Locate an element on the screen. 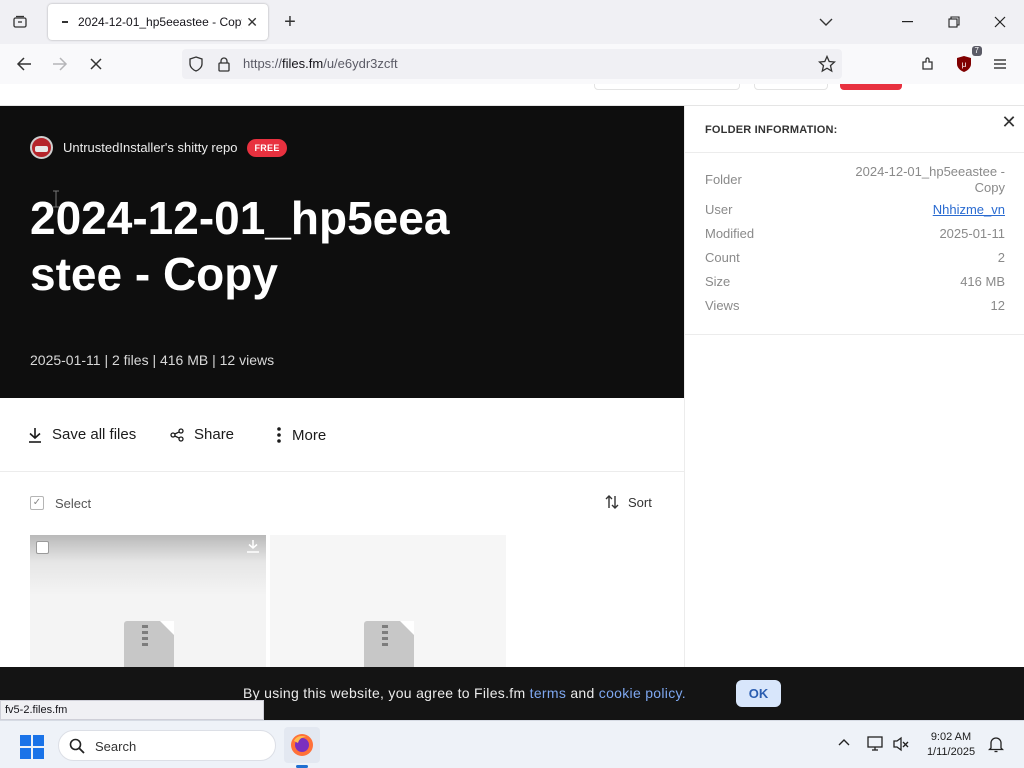 The width and height of the screenshot is (1024, 768). notification-bell-icon is located at coordinates (996, 746).